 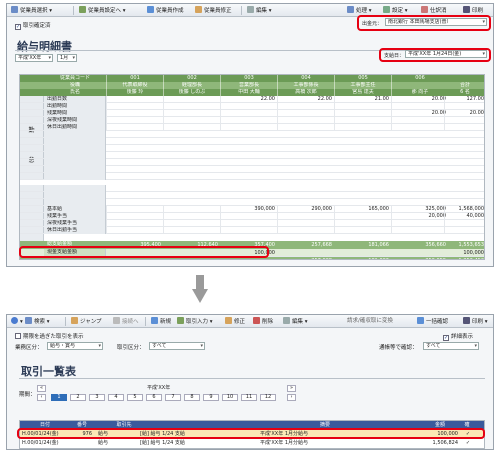 I want to click on attendance-empty-row, so click(x=252, y=134).